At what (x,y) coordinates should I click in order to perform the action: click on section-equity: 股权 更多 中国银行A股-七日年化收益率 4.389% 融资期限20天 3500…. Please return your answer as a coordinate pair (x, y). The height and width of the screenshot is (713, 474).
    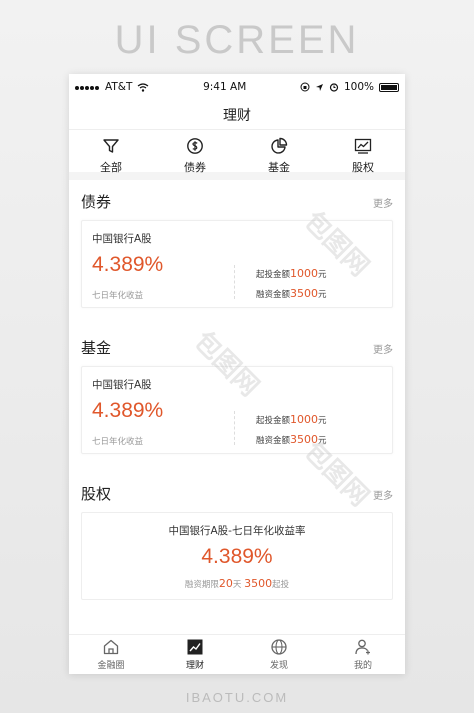
    Looking at the image, I should click on (237, 537).